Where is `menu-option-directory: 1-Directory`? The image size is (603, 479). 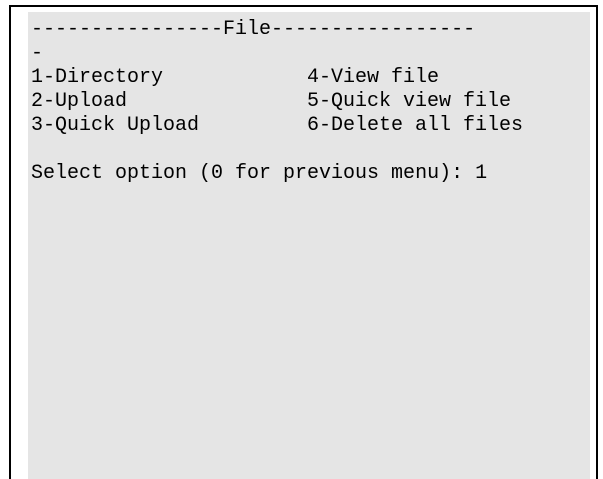 menu-option-directory: 1-Directory is located at coordinates (97, 77).